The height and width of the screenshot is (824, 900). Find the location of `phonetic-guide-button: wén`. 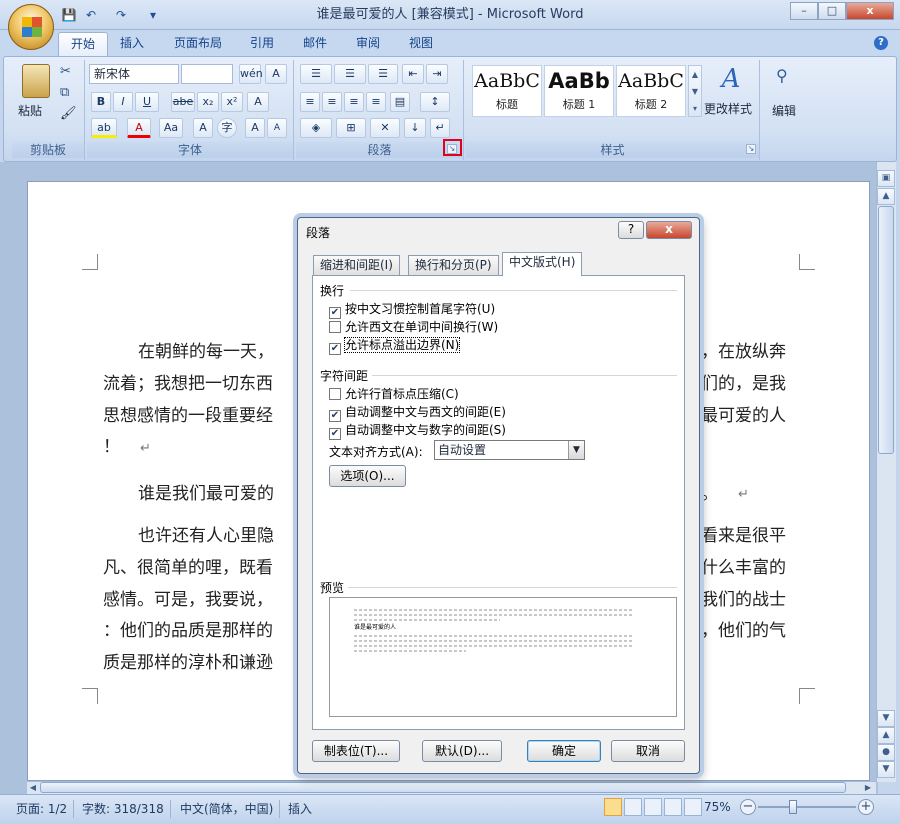

phonetic-guide-button: wén is located at coordinates (251, 74).